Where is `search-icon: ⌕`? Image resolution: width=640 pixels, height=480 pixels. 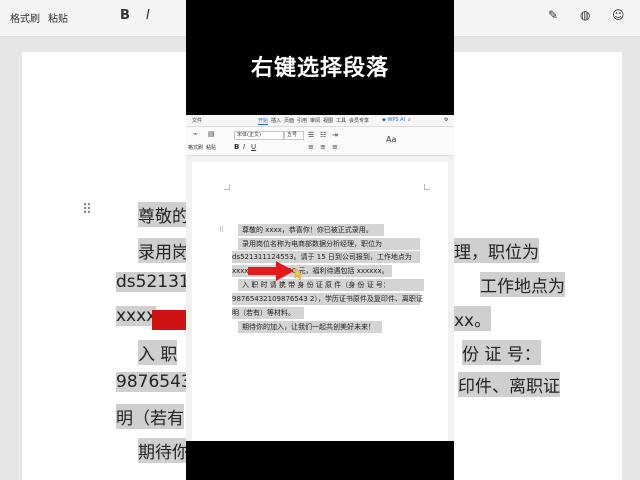 search-icon: ⌕ is located at coordinates (409, 120).